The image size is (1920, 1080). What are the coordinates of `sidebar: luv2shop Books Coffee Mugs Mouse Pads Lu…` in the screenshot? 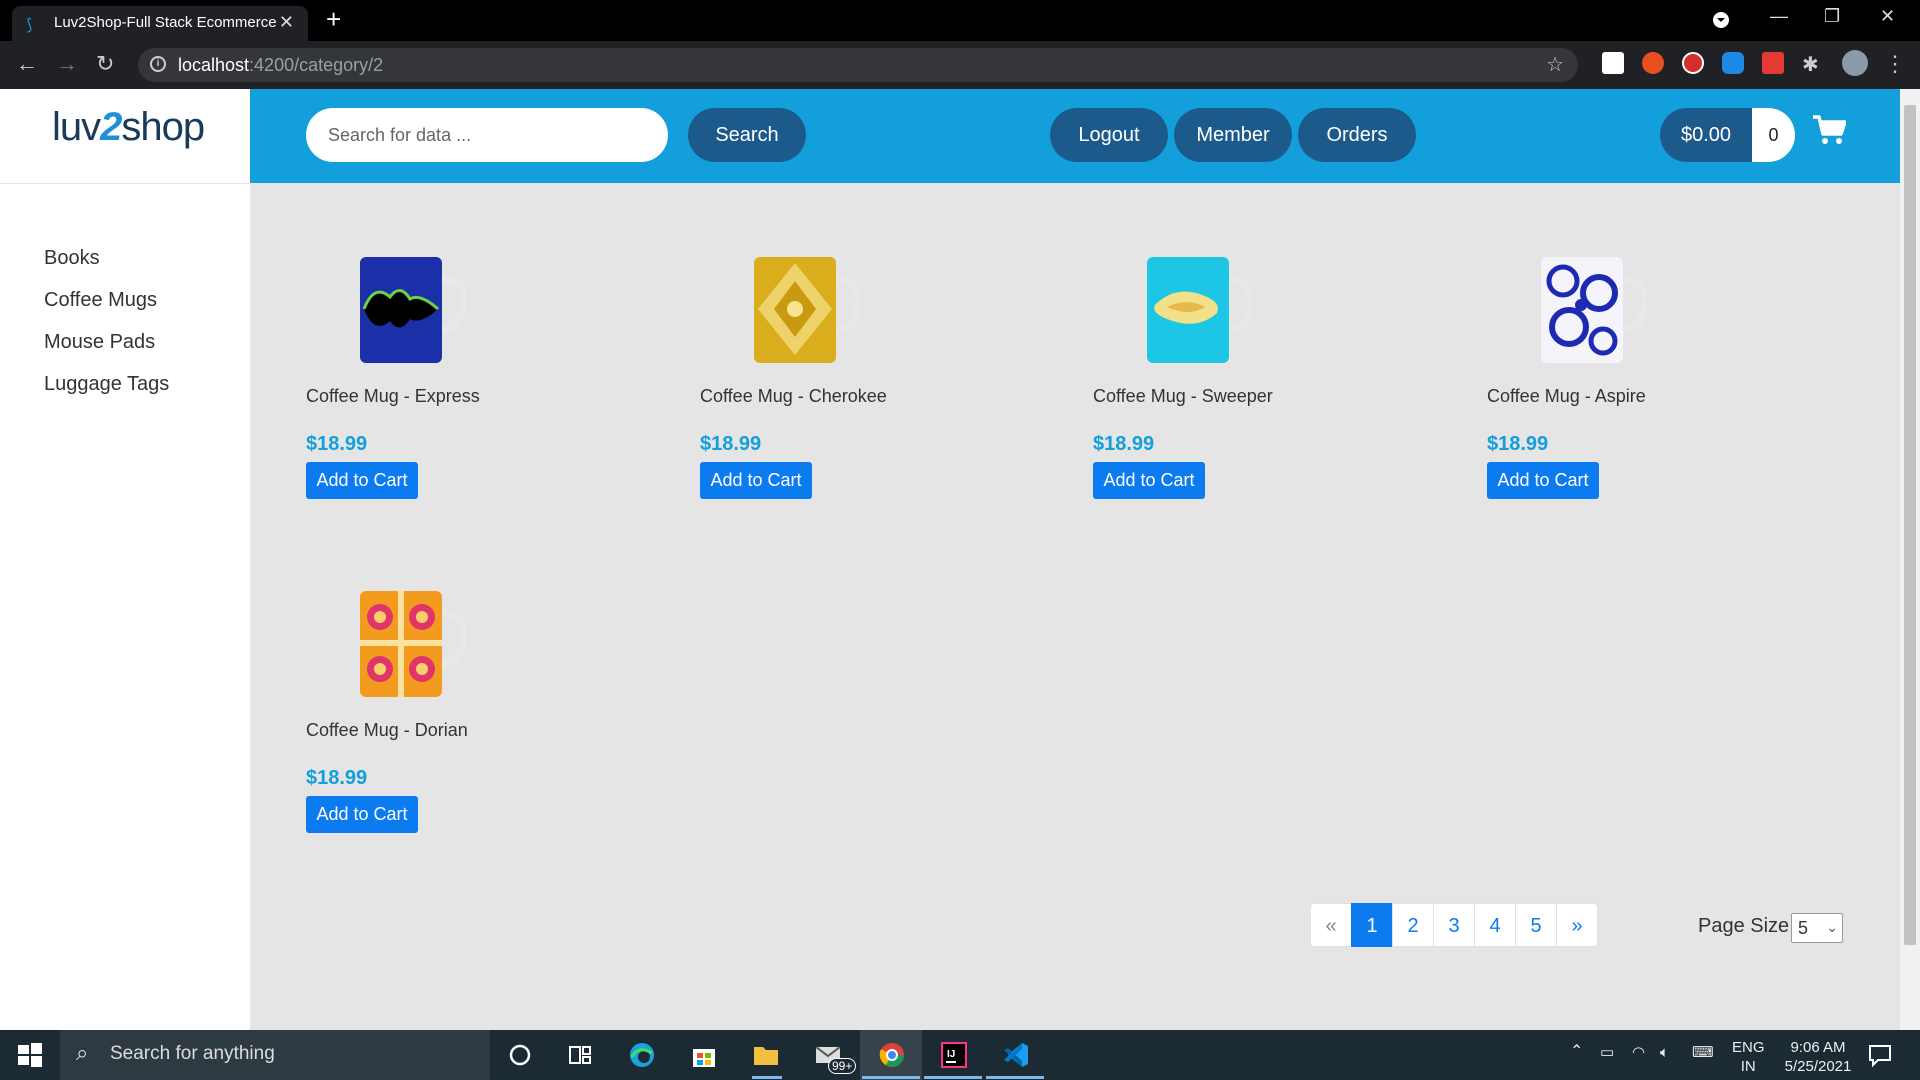 It's located at (125, 559).